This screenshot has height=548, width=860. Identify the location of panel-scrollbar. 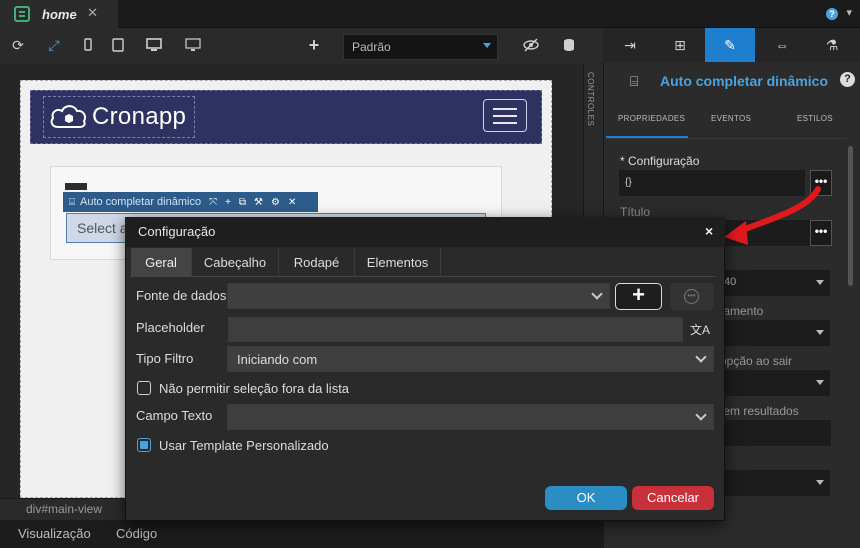
(850, 216).